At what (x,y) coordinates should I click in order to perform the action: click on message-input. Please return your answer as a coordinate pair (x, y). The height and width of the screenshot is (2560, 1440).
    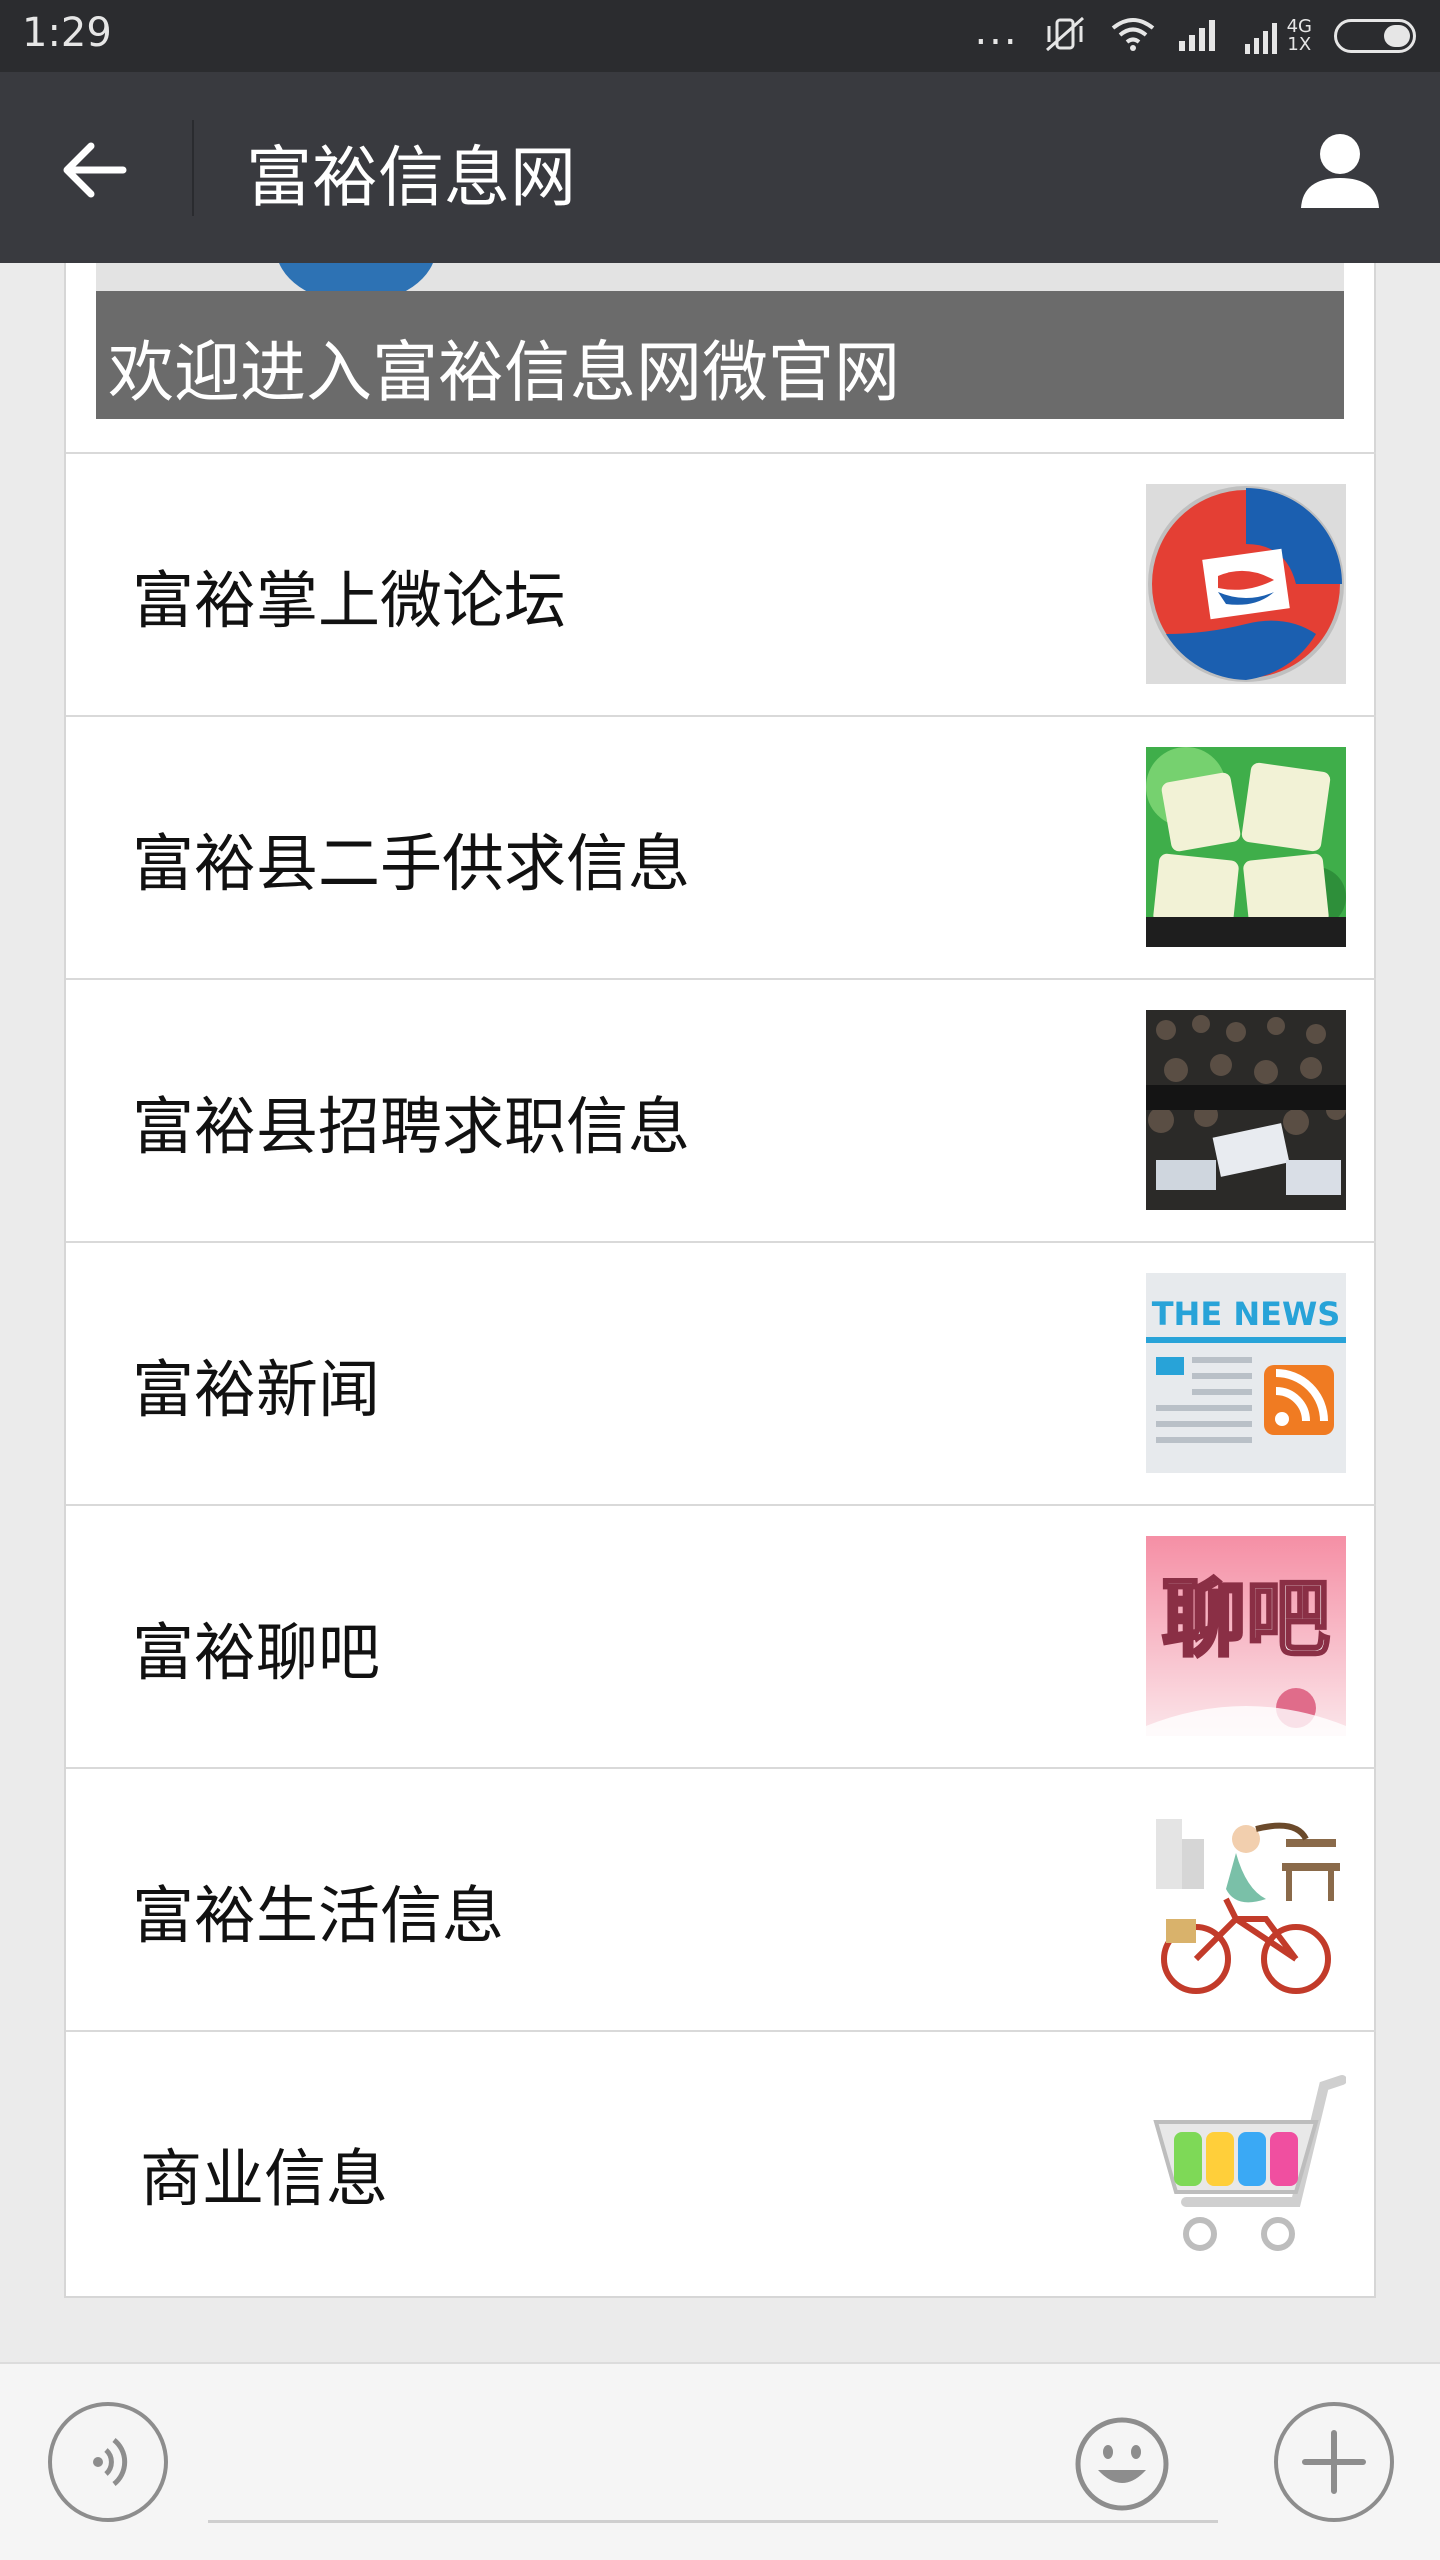
    Looking at the image, I should click on (715, 2470).